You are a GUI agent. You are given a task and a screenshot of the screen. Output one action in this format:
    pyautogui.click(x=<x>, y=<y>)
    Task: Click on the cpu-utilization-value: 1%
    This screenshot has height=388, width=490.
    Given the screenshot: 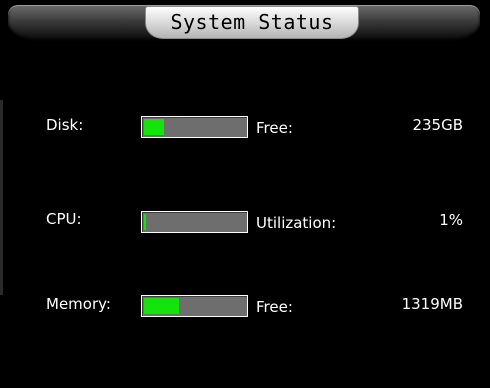 What is the action you would take?
    pyautogui.click(x=451, y=220)
    